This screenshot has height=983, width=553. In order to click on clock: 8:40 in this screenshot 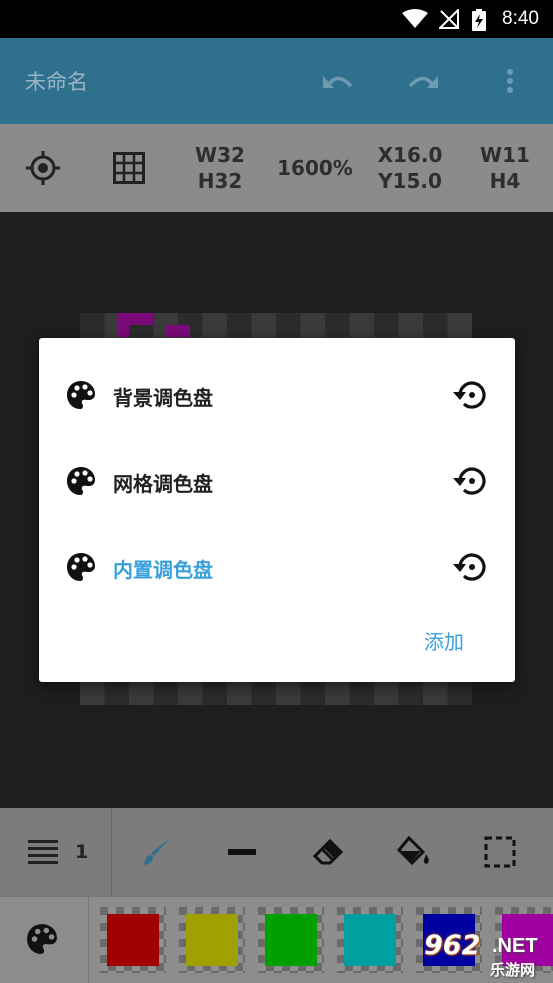, I will do `click(520, 18)`.